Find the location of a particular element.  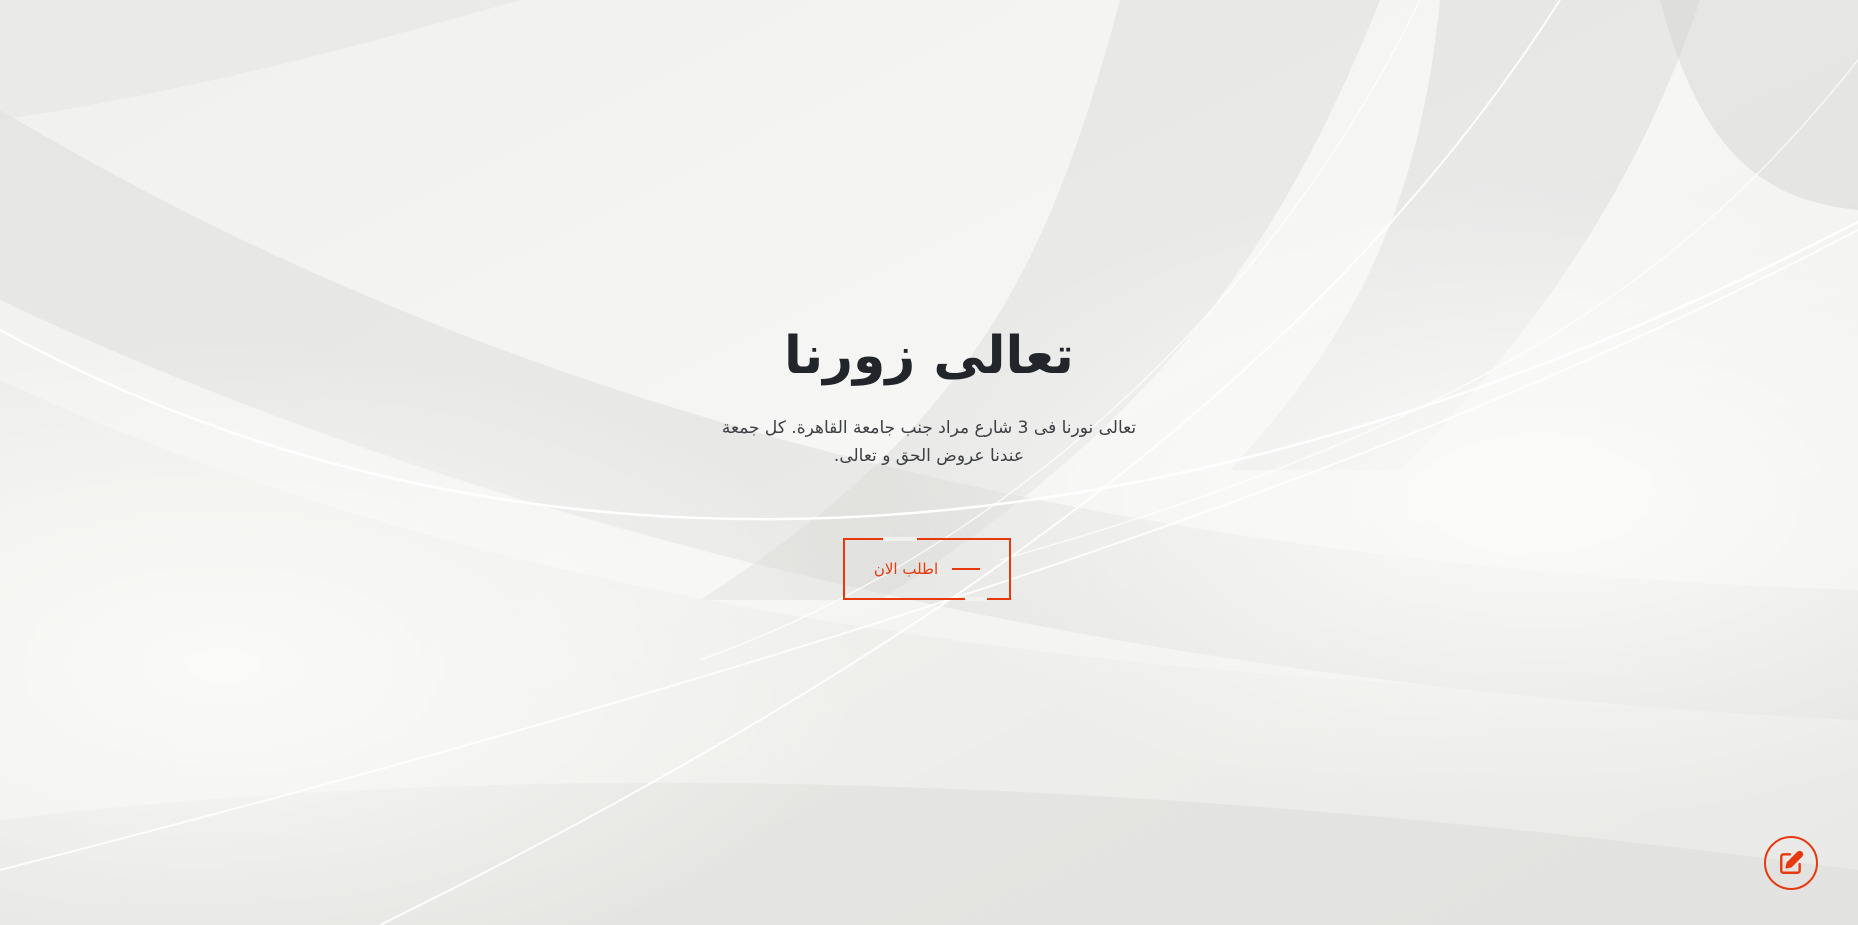

edit-button is located at coordinates (1791, 863).